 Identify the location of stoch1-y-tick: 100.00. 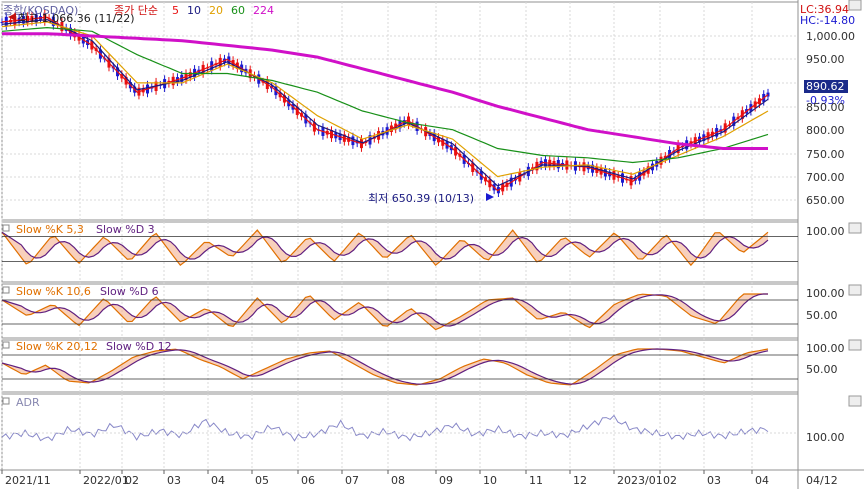
(825, 231).